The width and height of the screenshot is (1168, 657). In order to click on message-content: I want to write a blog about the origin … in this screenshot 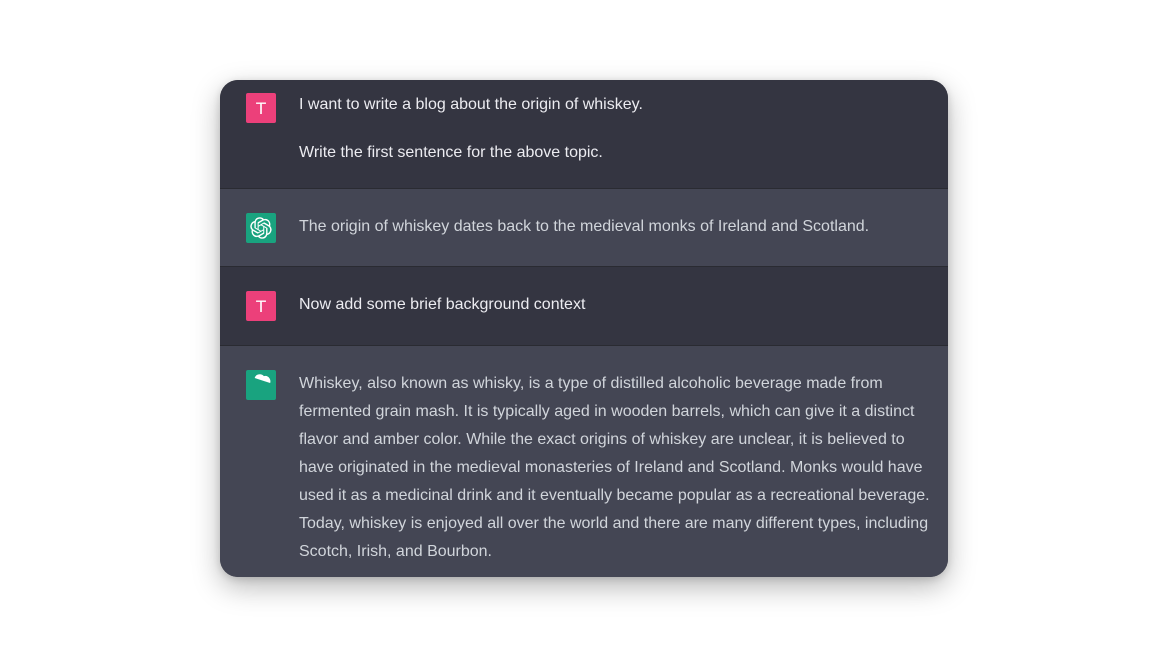, I will do `click(618, 129)`.